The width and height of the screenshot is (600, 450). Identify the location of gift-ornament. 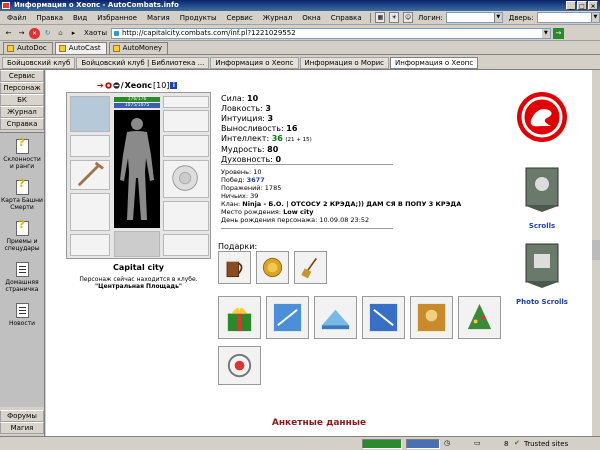
(239, 365).